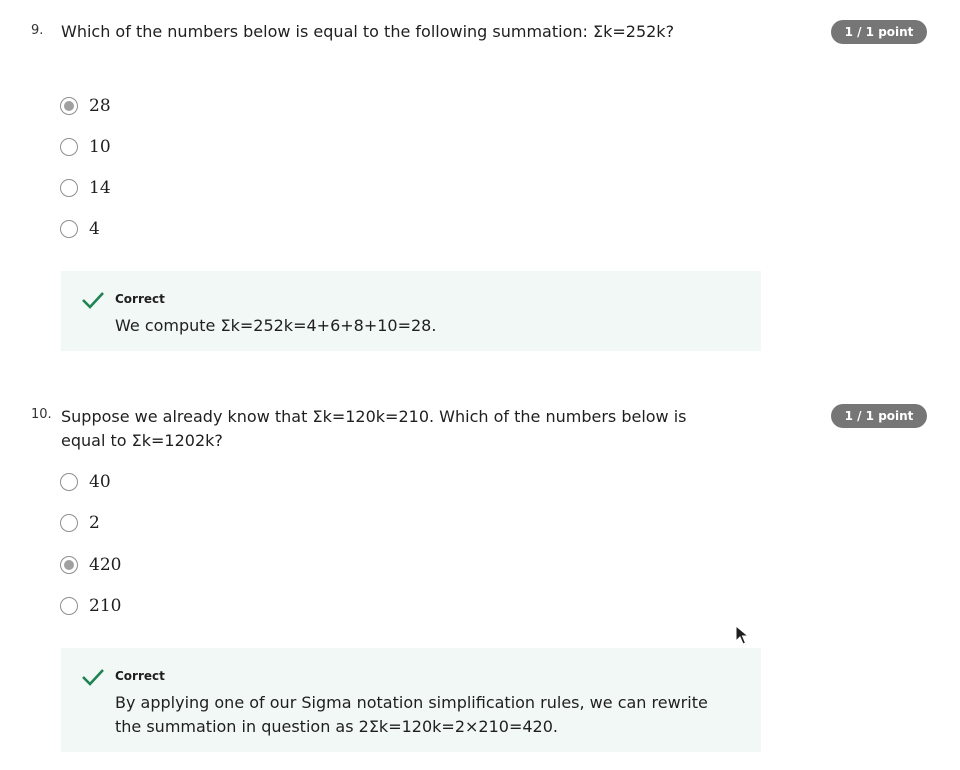 The width and height of the screenshot is (960, 770). I want to click on option-label: 10, so click(100, 147).